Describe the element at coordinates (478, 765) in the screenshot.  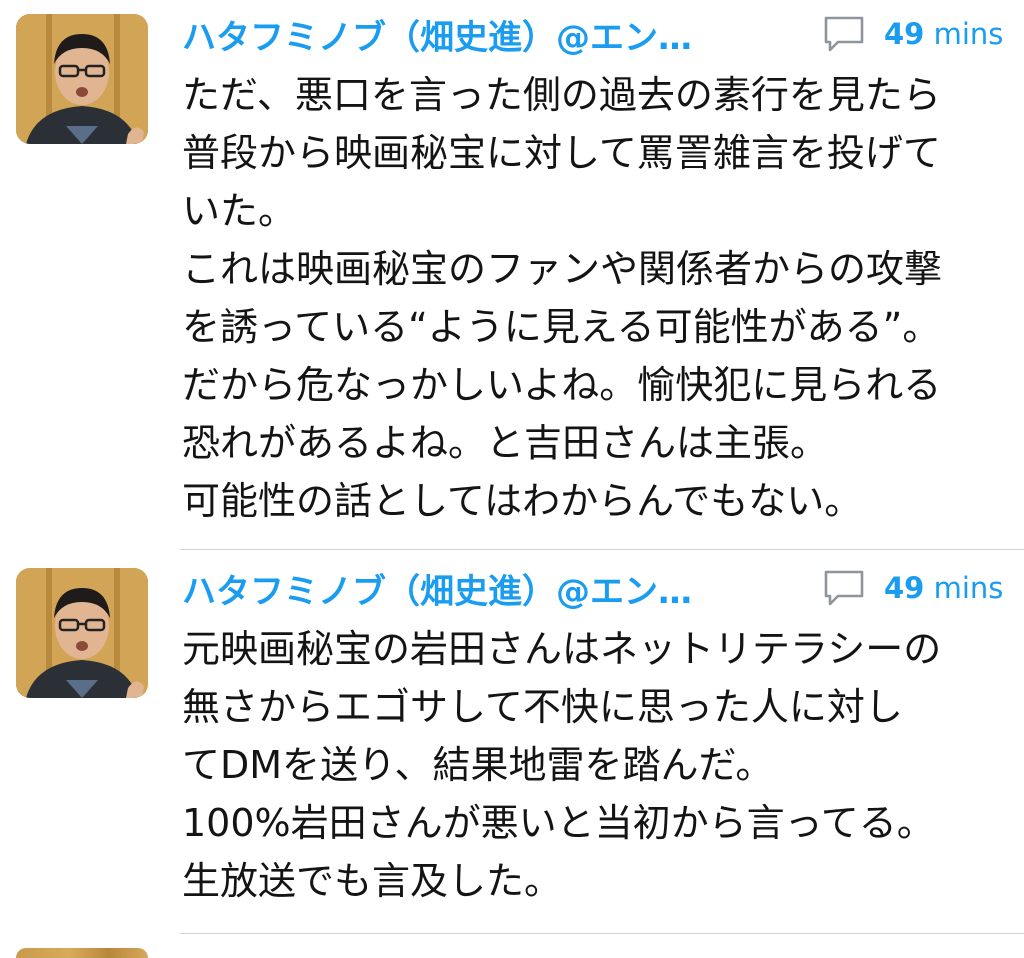
I see `tweet-text-line: てDMを送り、結果地雷を踏んだ。` at that location.